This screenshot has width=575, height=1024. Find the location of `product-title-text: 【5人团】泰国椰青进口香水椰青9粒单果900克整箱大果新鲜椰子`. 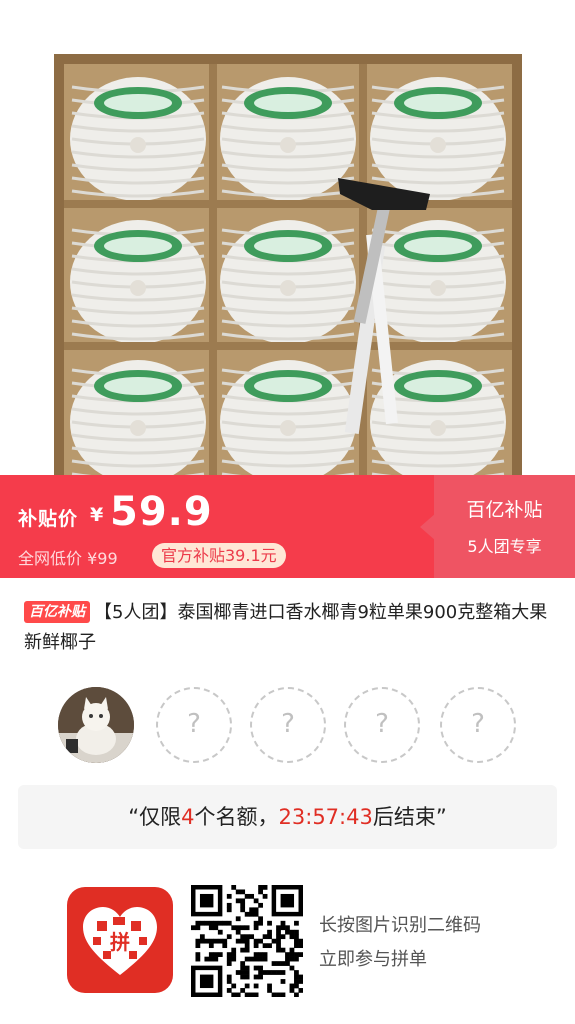

product-title-text: 【5人团】泰国椰青进口香水椰青9粒单果900克整箱大果新鲜椰子 is located at coordinates (286, 627).